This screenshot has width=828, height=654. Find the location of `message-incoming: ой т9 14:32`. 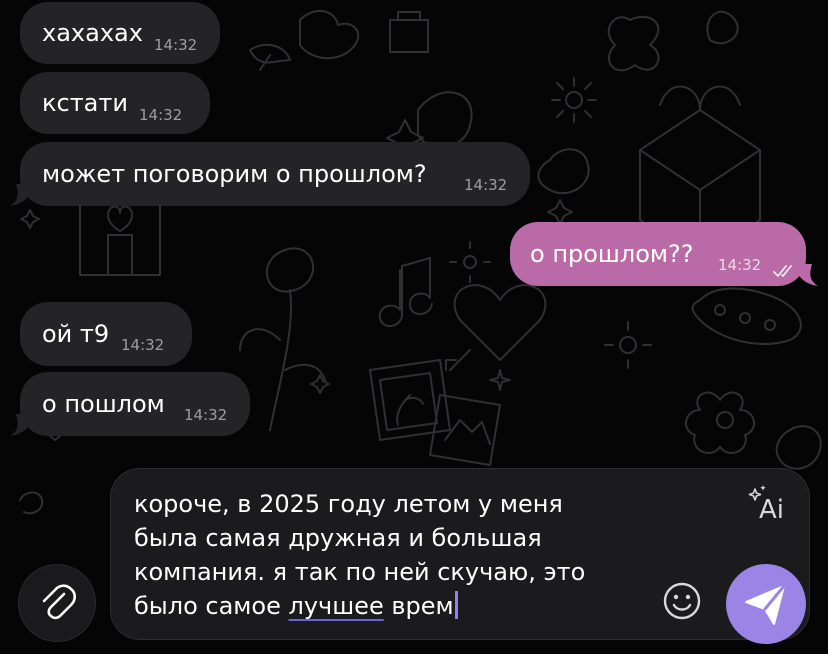

message-incoming: ой т9 14:32 is located at coordinates (106, 334).